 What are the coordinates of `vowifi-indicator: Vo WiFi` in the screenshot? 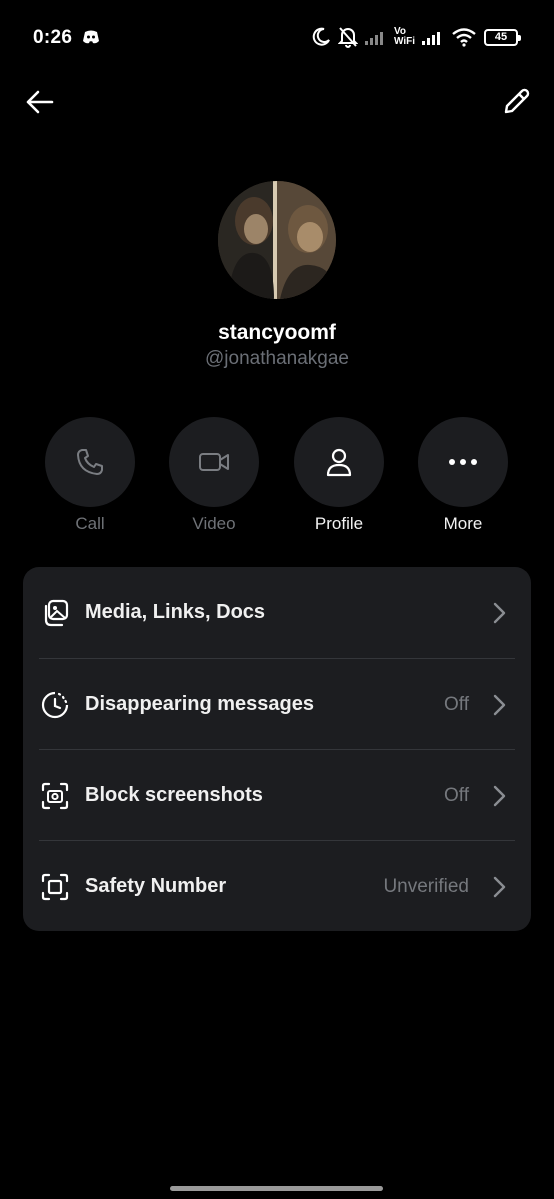 It's located at (404, 37).